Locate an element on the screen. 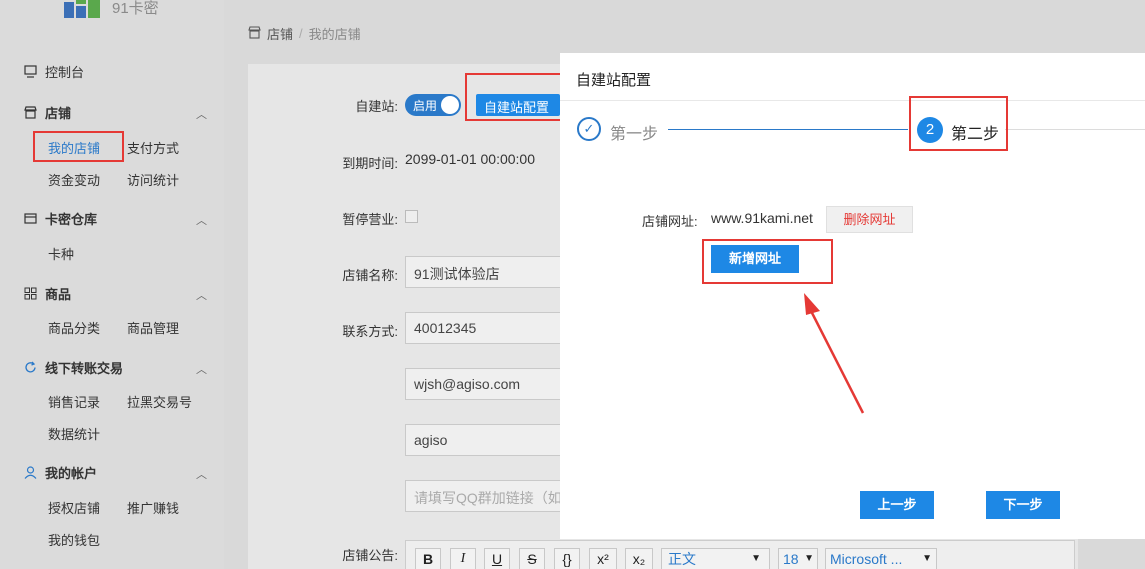  highlight-box-my-shop is located at coordinates (78, 146).